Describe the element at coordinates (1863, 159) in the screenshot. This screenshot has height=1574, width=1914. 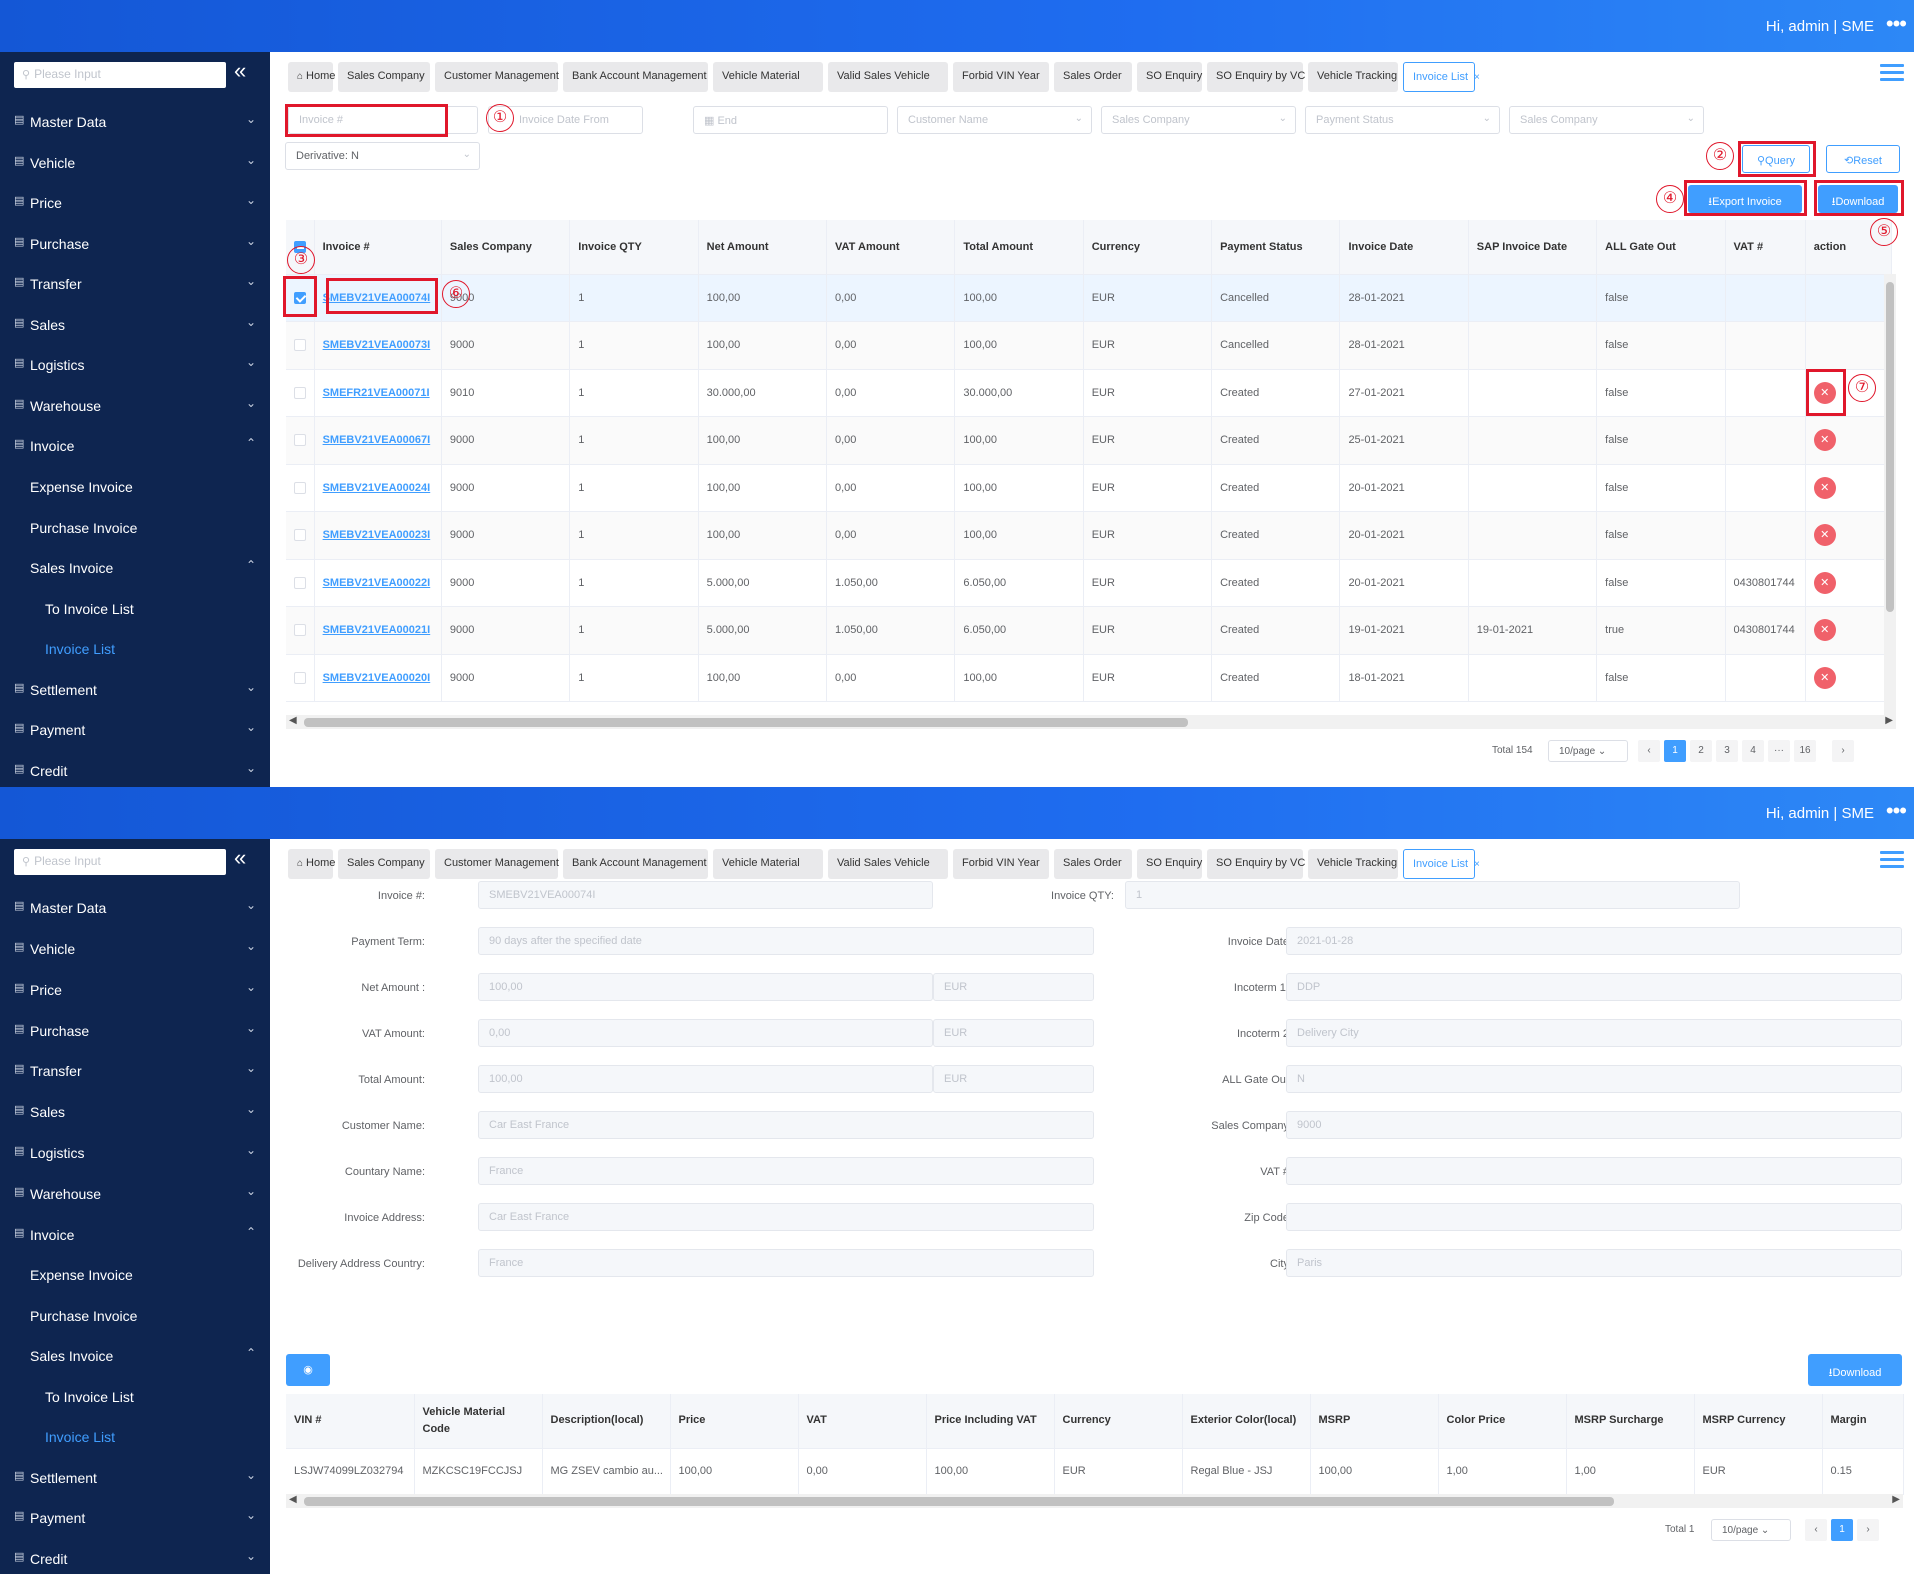
I see `reset-button: ⟲Reset` at that location.